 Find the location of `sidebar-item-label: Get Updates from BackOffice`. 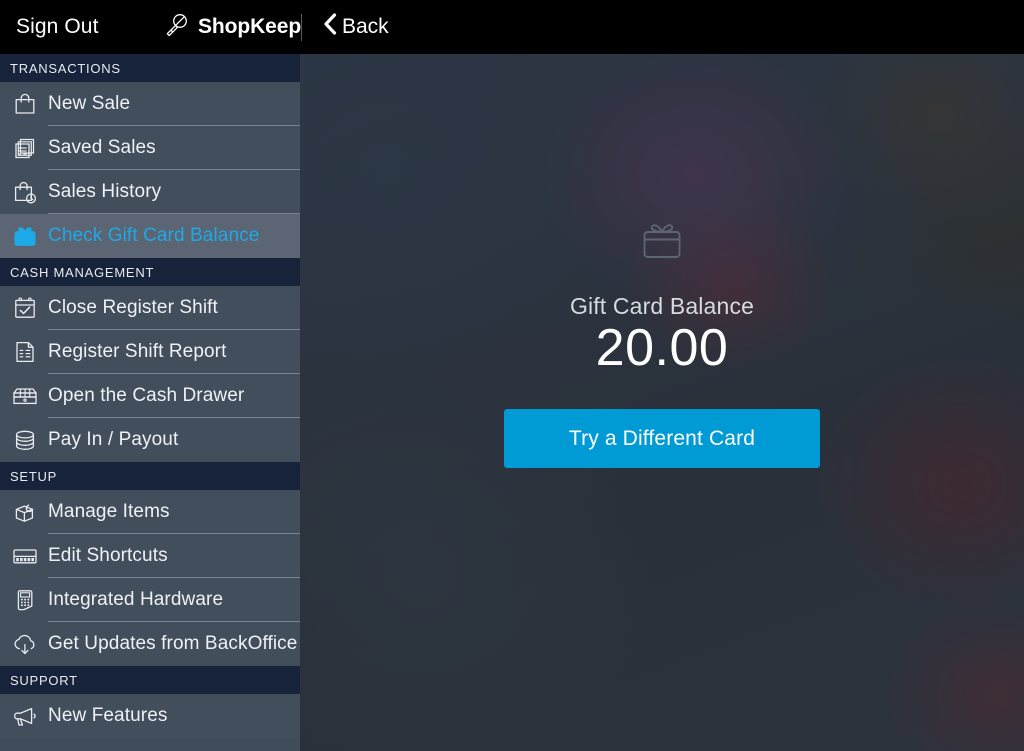

sidebar-item-label: Get Updates from BackOffice is located at coordinates (173, 643).